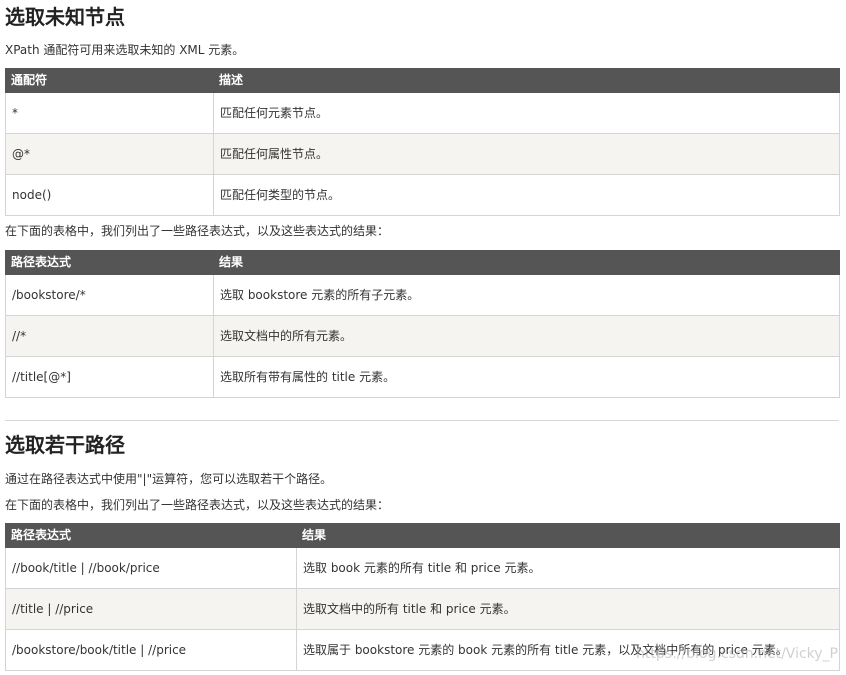 The image size is (846, 675). What do you see at coordinates (109, 195) in the screenshot?
I see `table-cell-expression: node()` at bounding box center [109, 195].